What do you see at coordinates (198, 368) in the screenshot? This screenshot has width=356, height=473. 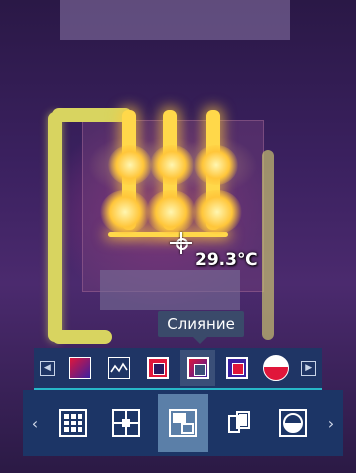 I see `palette-fusion` at bounding box center [198, 368].